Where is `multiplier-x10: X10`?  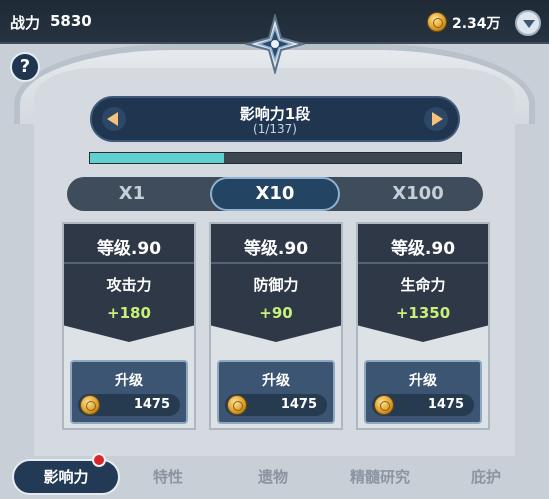 multiplier-x10: X10 is located at coordinates (275, 194).